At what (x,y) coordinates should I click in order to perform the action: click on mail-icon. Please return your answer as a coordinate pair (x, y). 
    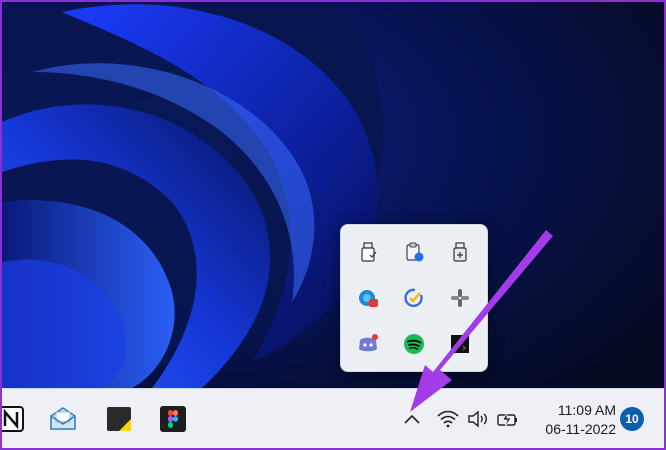
    Looking at the image, I should click on (63, 418).